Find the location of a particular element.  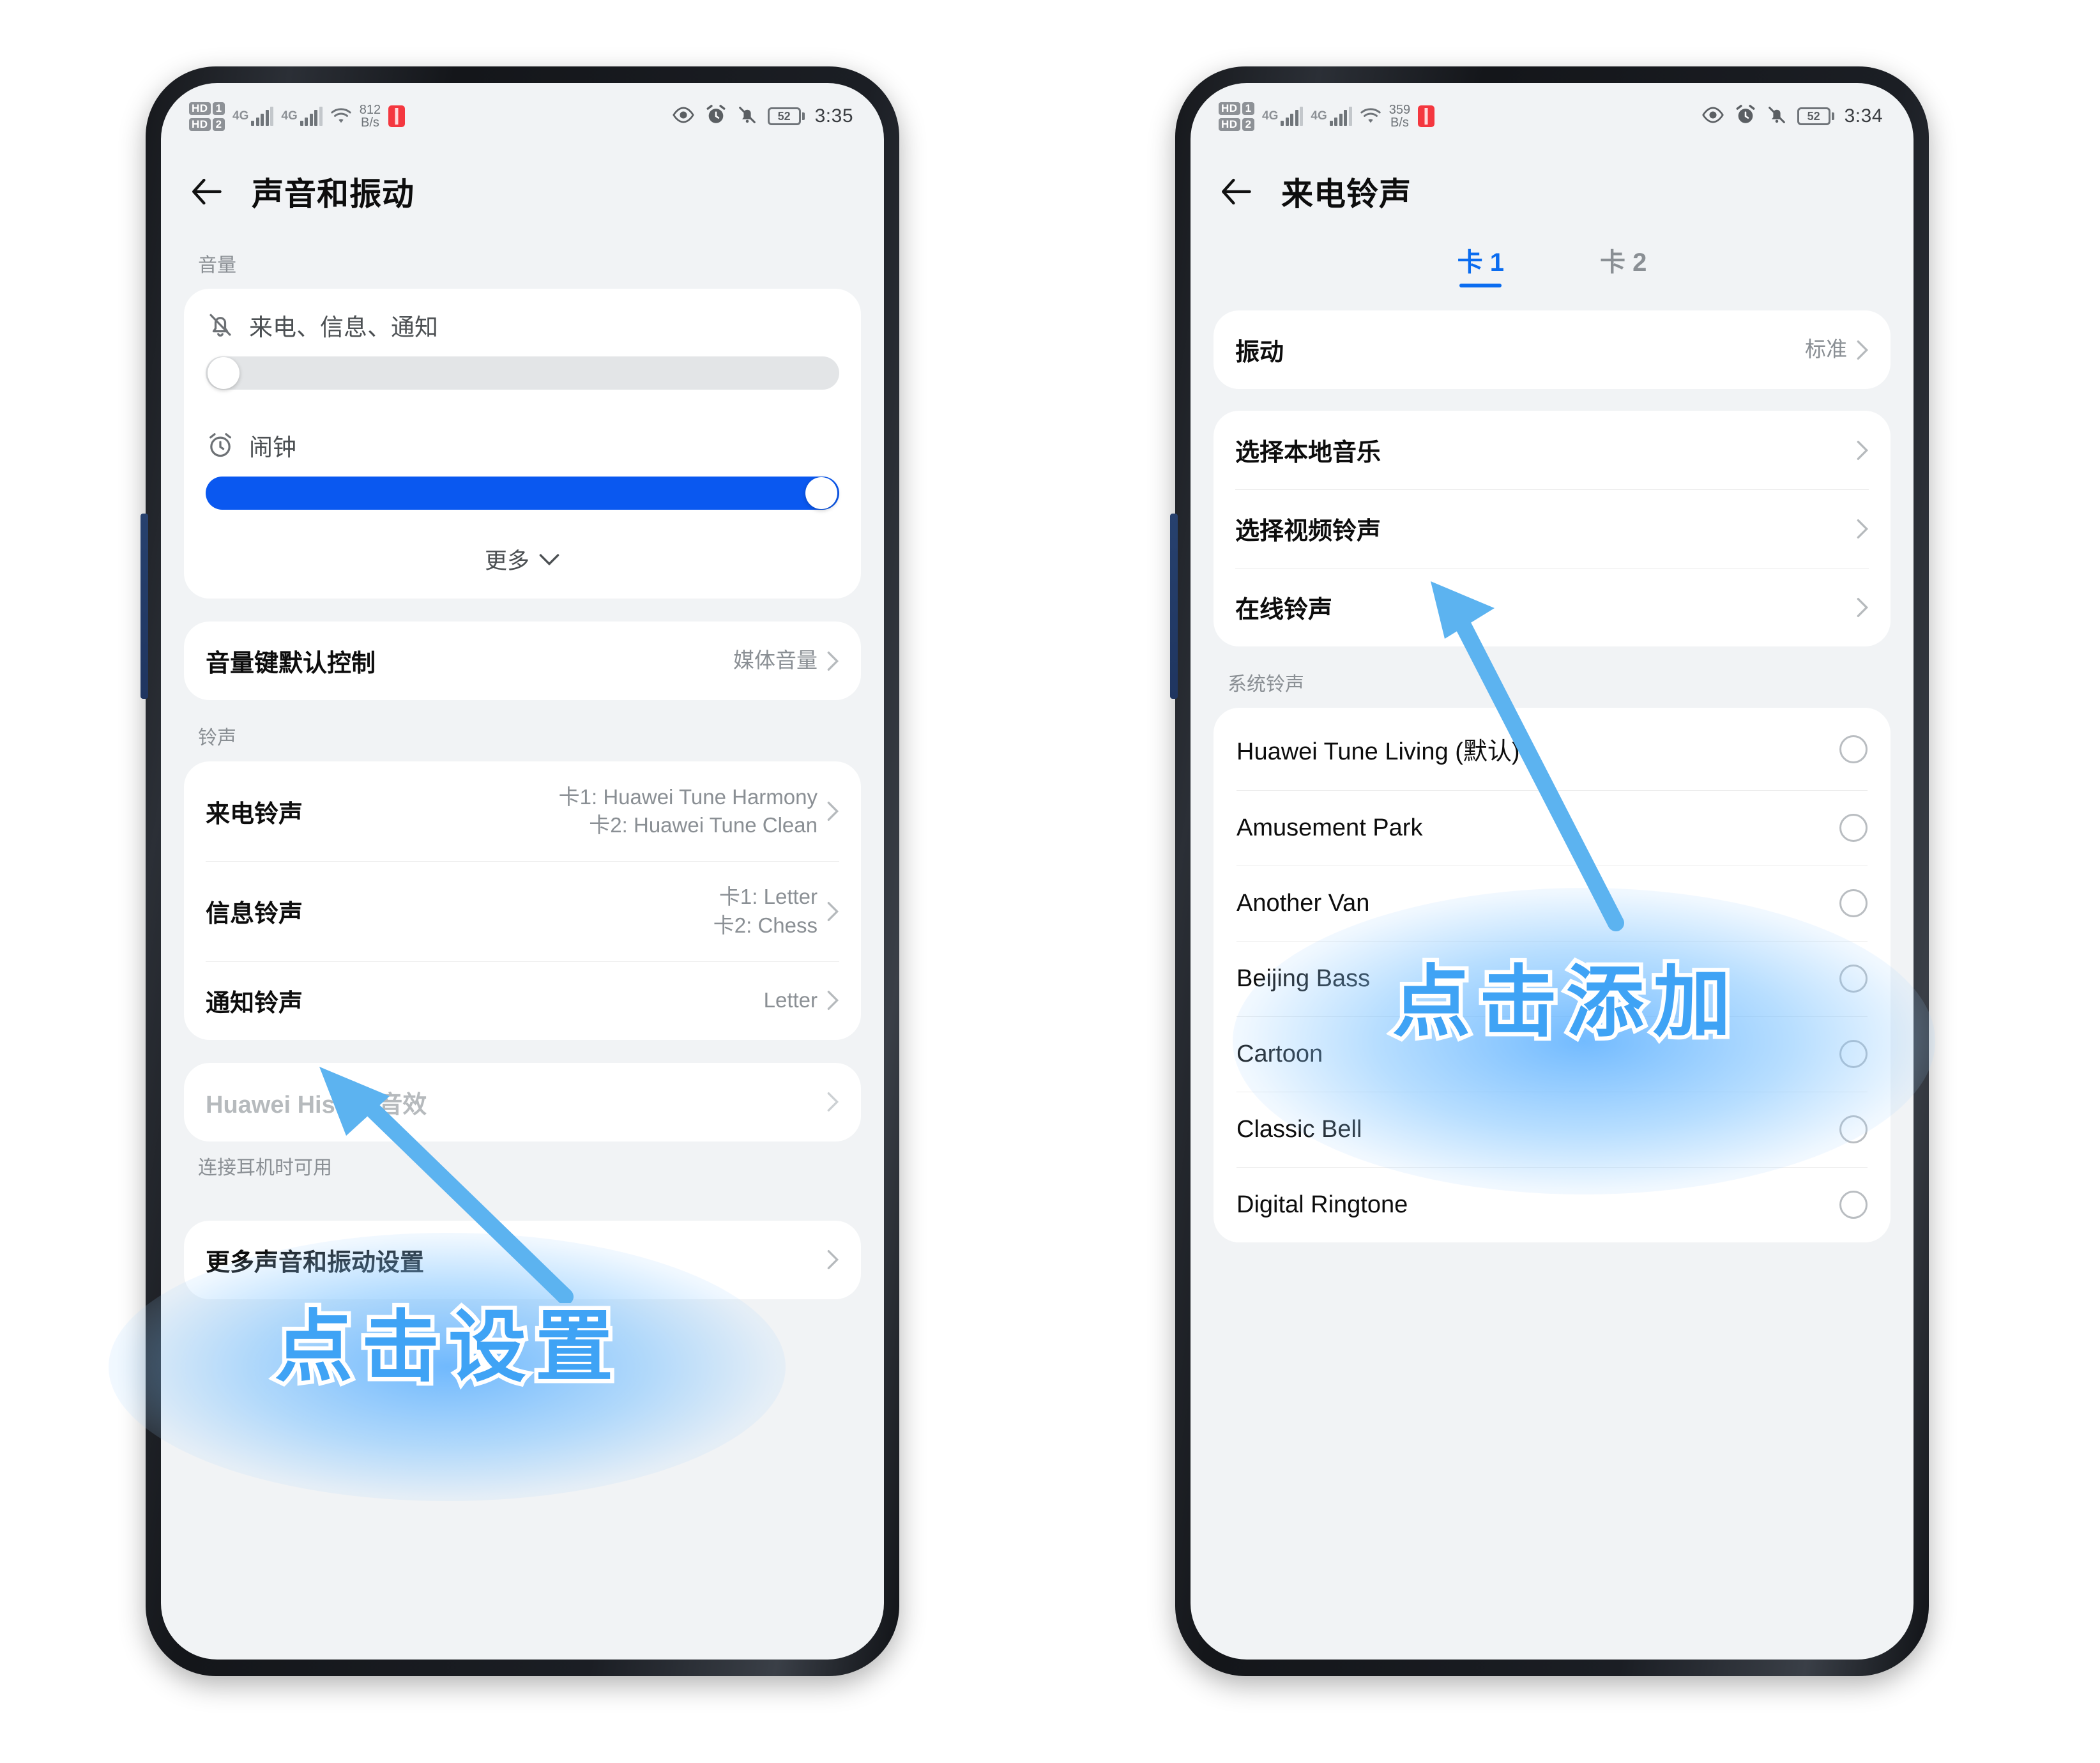

expand-more-button: 更多 is located at coordinates (522, 564).